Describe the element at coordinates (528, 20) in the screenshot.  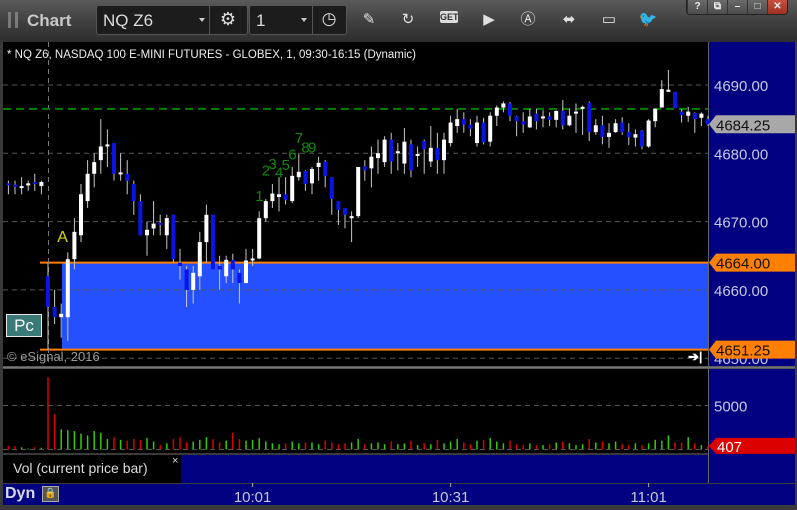
I see `alert-a-icon: Ⓐ` at that location.